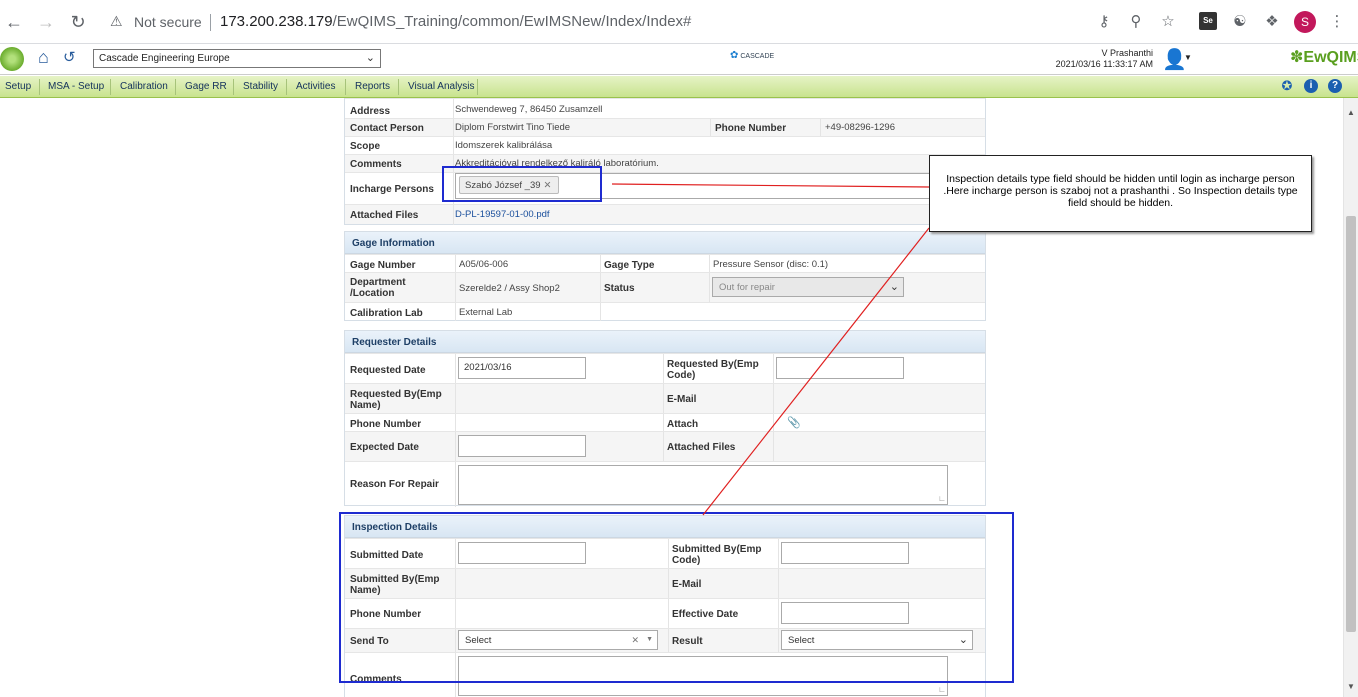 The width and height of the screenshot is (1358, 697). What do you see at coordinates (1208, 21) in the screenshot?
I see `selenium-extension-icon: Se` at bounding box center [1208, 21].